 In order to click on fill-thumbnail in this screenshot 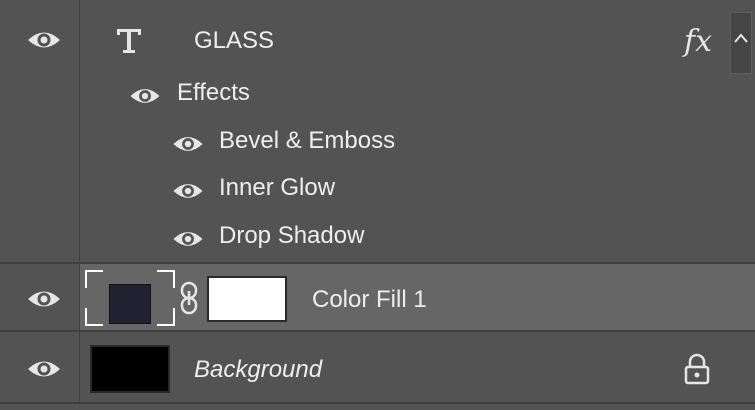, I will do `click(130, 298)`.